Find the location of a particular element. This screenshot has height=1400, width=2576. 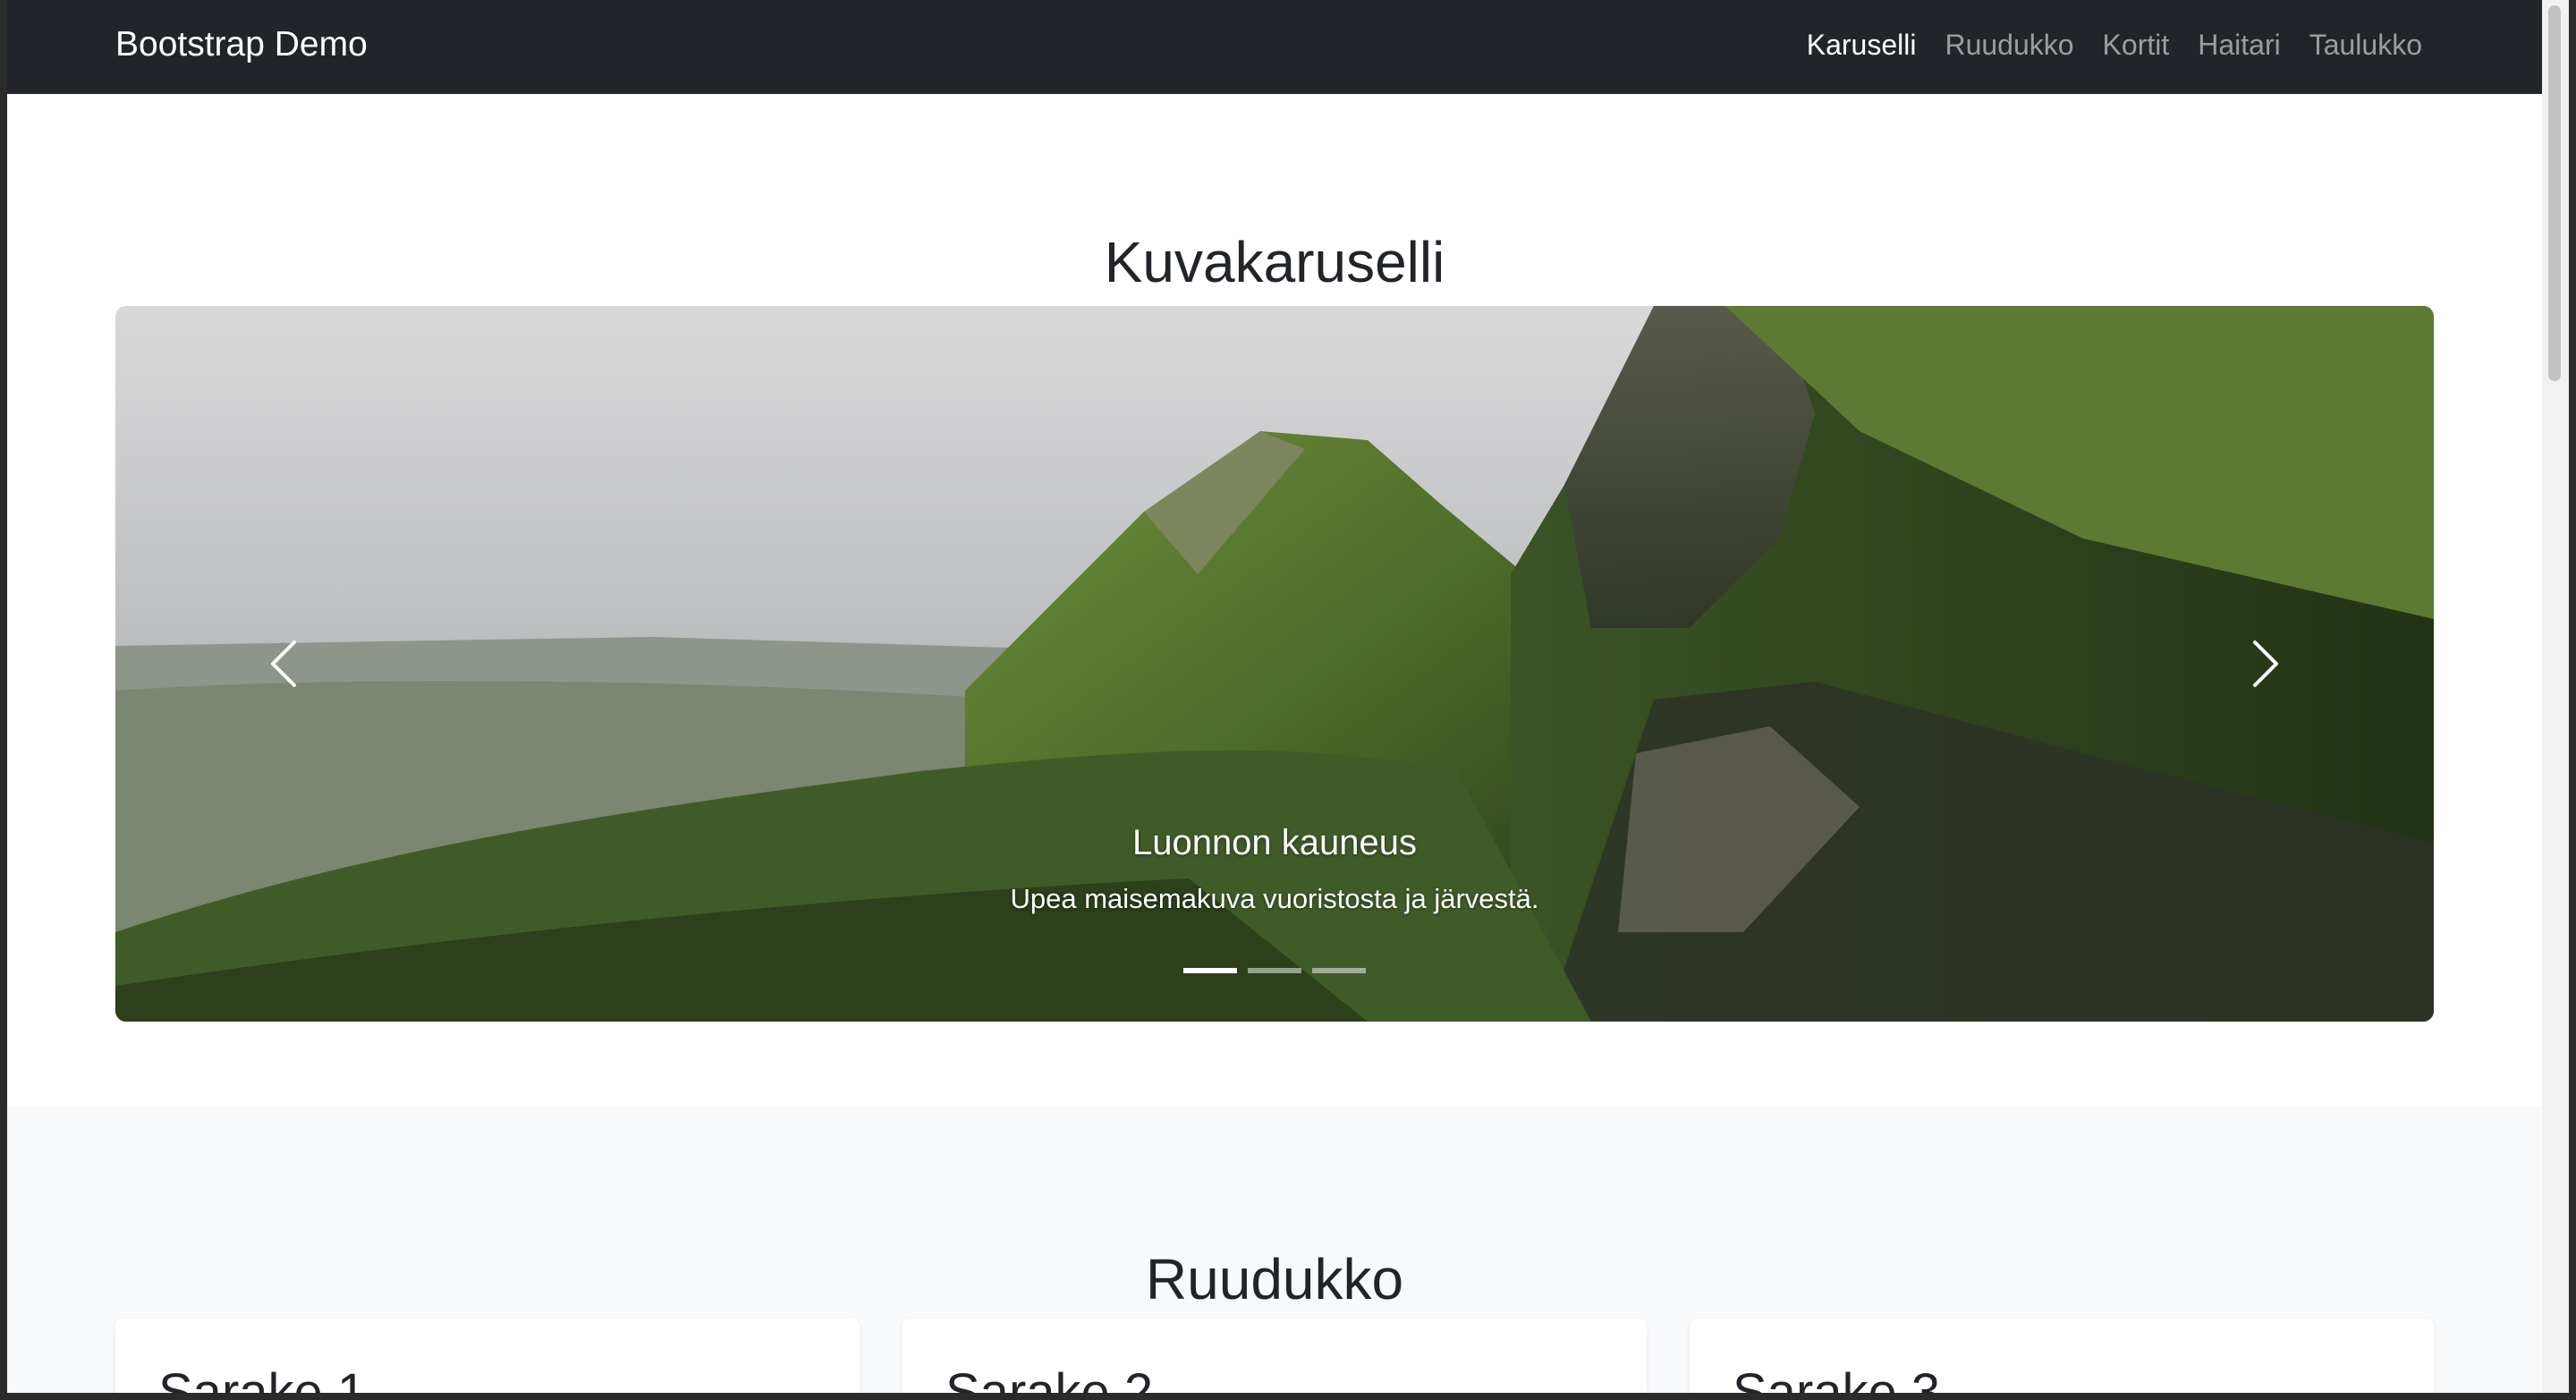

grid-column-title: Sarake 1 is located at coordinates (262, 1378).